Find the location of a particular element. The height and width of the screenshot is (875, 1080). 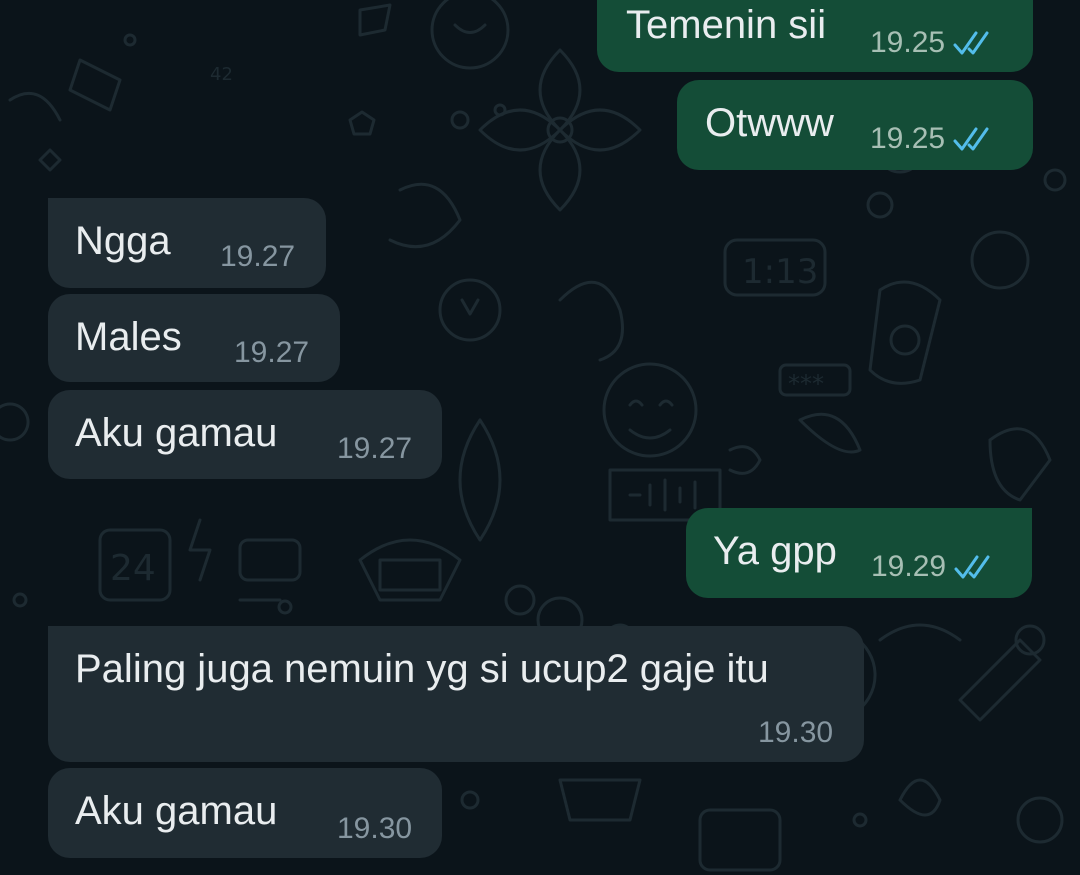

message-text: Ngga is located at coordinates (123, 241).